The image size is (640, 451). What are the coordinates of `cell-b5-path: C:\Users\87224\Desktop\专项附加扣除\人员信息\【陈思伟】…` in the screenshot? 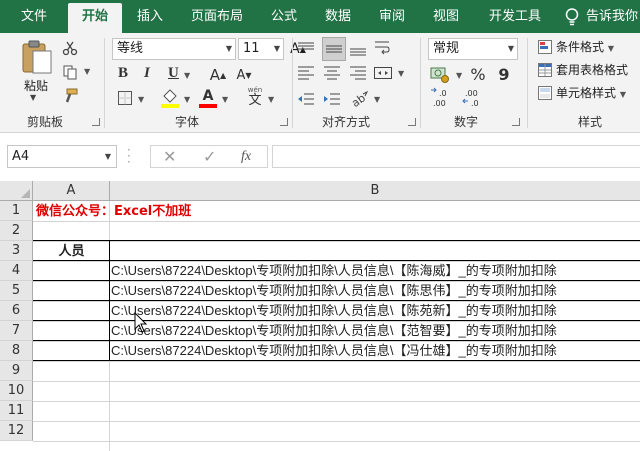 It's located at (375, 291).